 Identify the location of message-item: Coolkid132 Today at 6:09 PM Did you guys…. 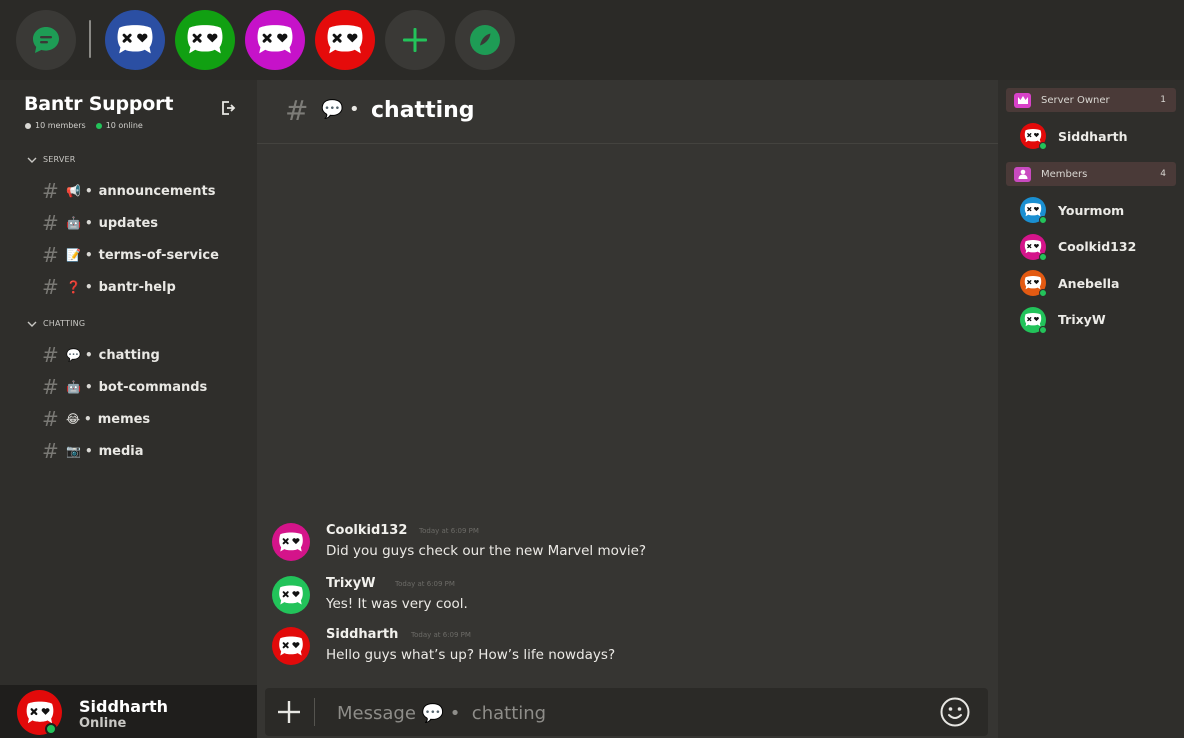
(622, 545).